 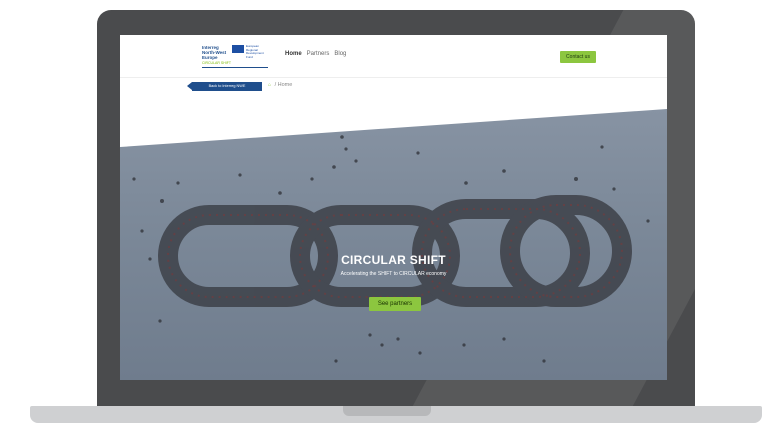 What do you see at coordinates (393, 260) in the screenshot?
I see `hero-title: CIRCULAR SHIFT` at bounding box center [393, 260].